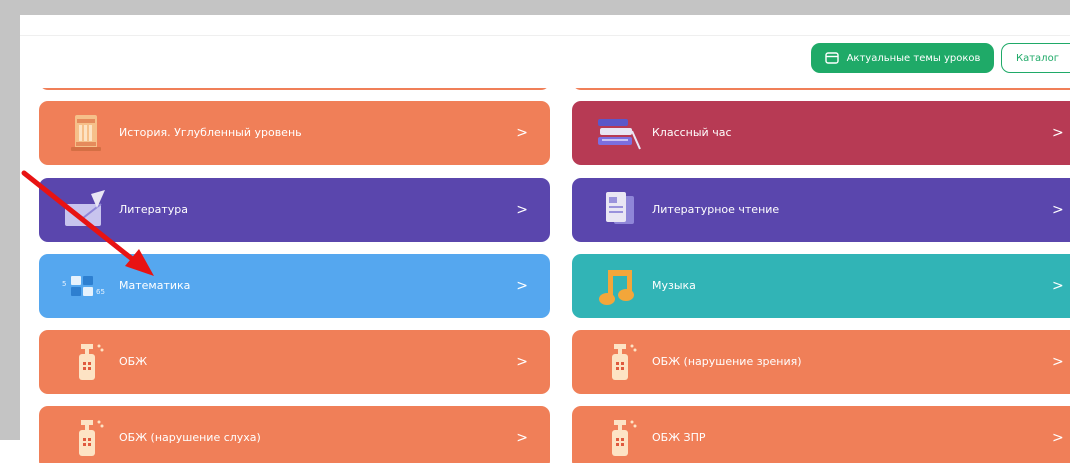  Describe the element at coordinates (155, 285) in the screenshot. I see `subject-label-math: Математика` at that location.